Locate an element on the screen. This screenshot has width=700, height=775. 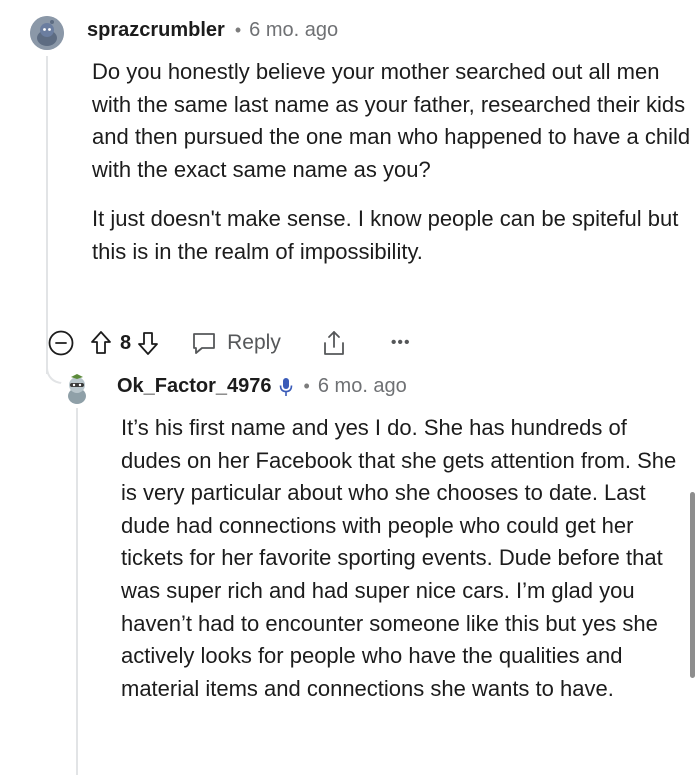
reply-username: Ok_Factor_4976 is located at coordinates (194, 386).